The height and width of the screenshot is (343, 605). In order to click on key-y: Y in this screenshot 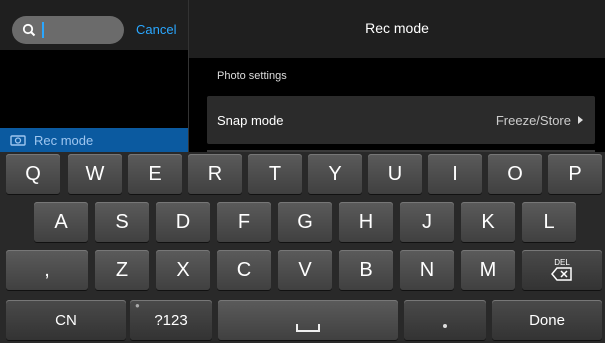, I will do `click(335, 174)`.